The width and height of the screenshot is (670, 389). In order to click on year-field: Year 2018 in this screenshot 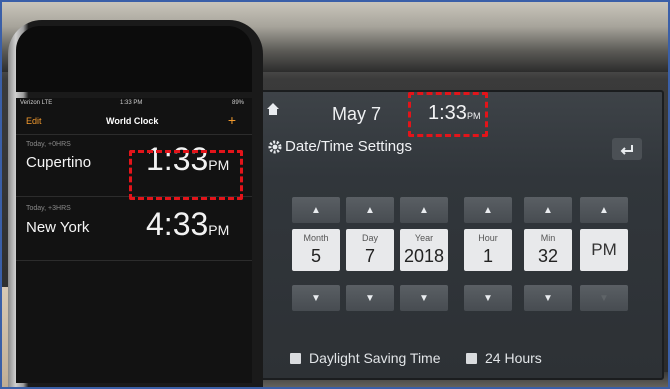, I will do `click(424, 250)`.